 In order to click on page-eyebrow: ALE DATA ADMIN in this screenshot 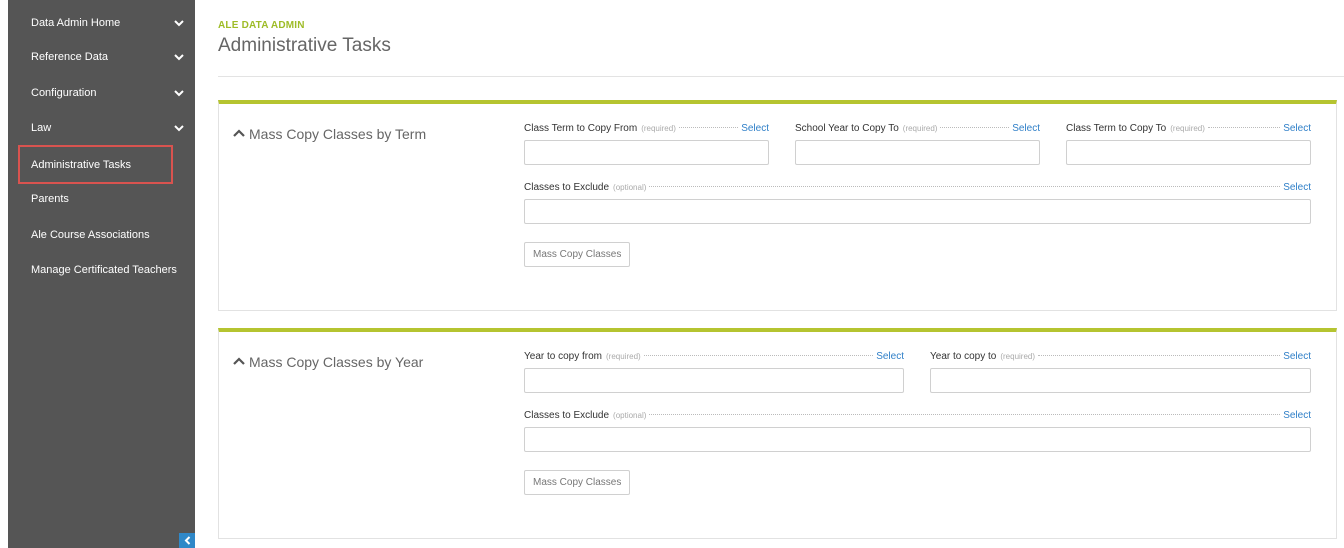, I will do `click(261, 25)`.